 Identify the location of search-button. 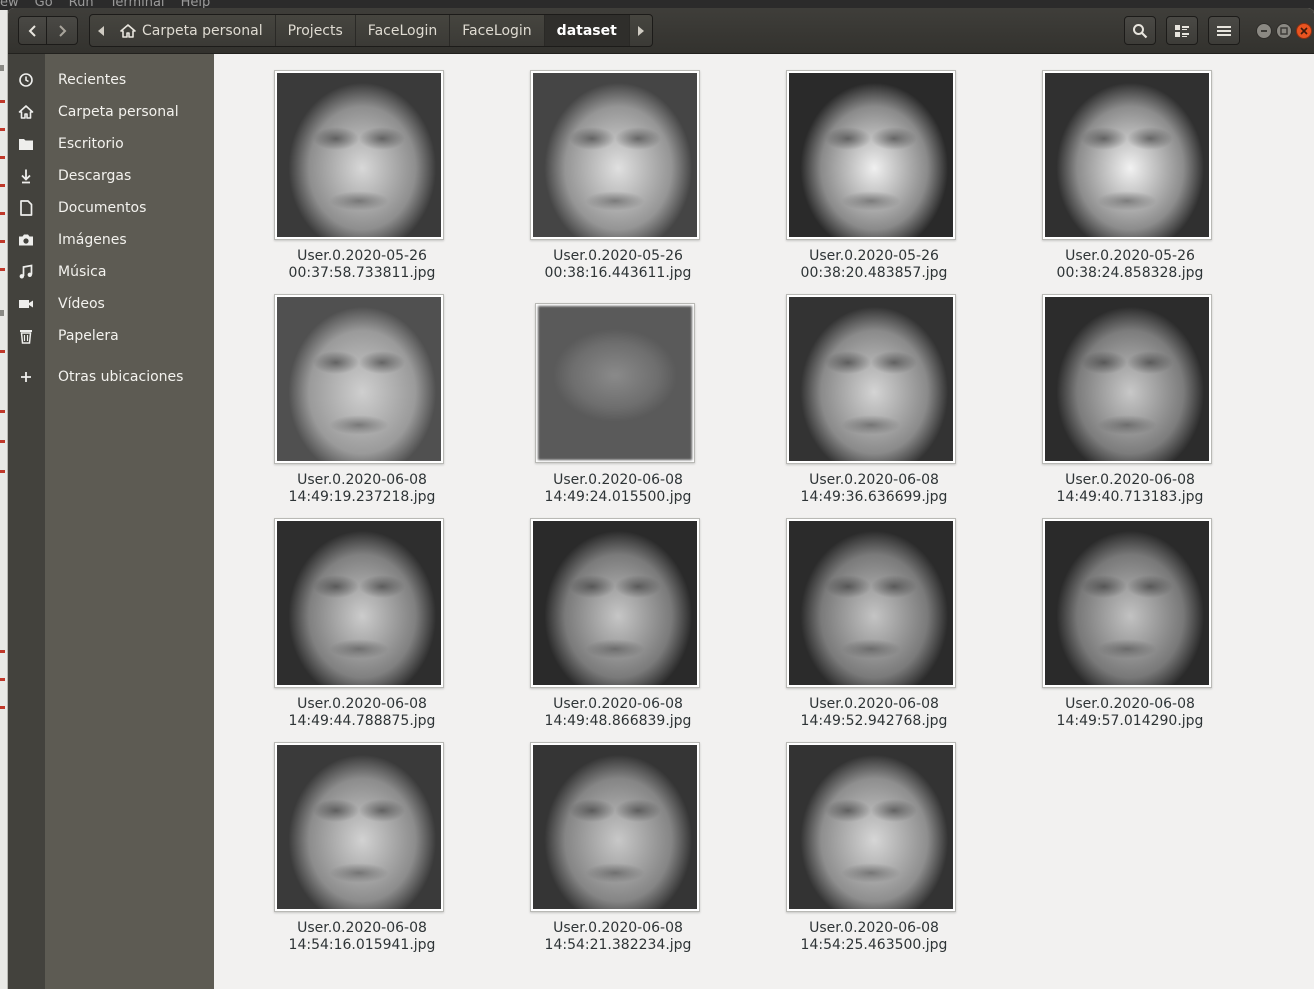
(1140, 30).